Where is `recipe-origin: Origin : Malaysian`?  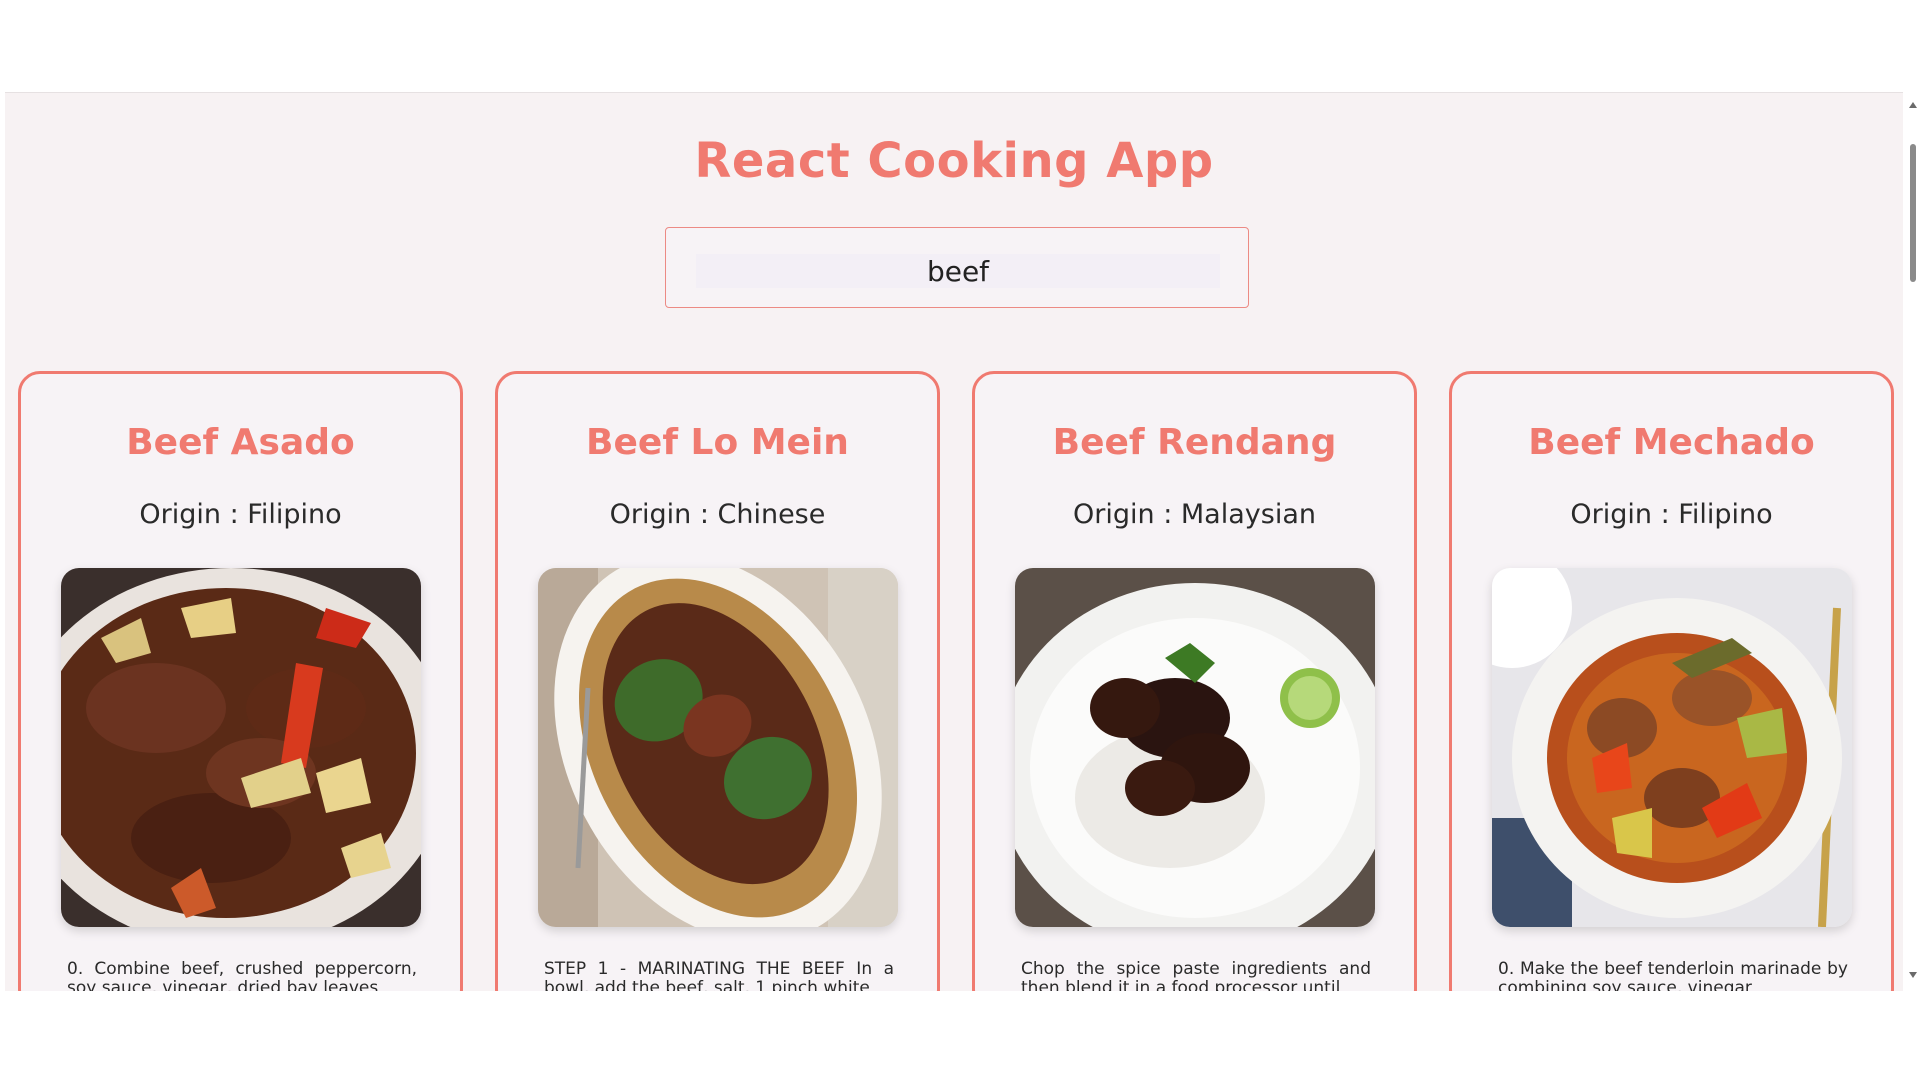
recipe-origin: Origin : Malaysian is located at coordinates (1194, 514).